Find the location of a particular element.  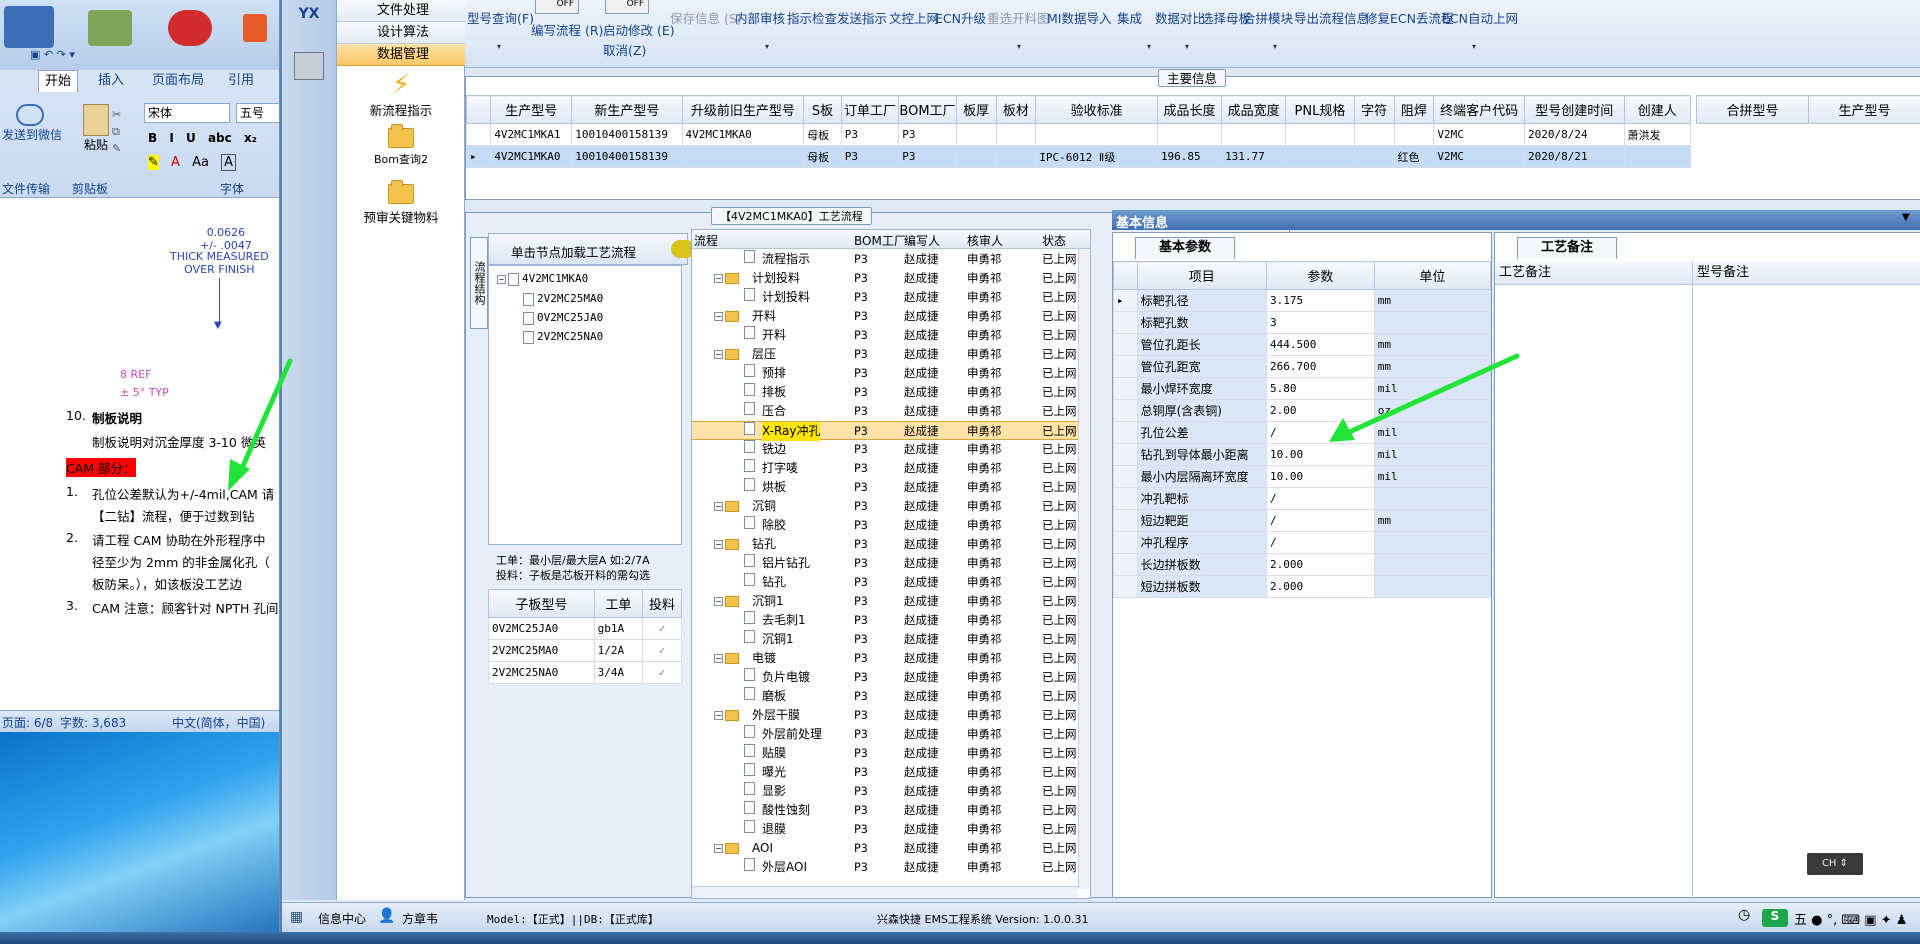

toolbar-btn-11: MI数据导入 is located at coordinates (1079, 17).